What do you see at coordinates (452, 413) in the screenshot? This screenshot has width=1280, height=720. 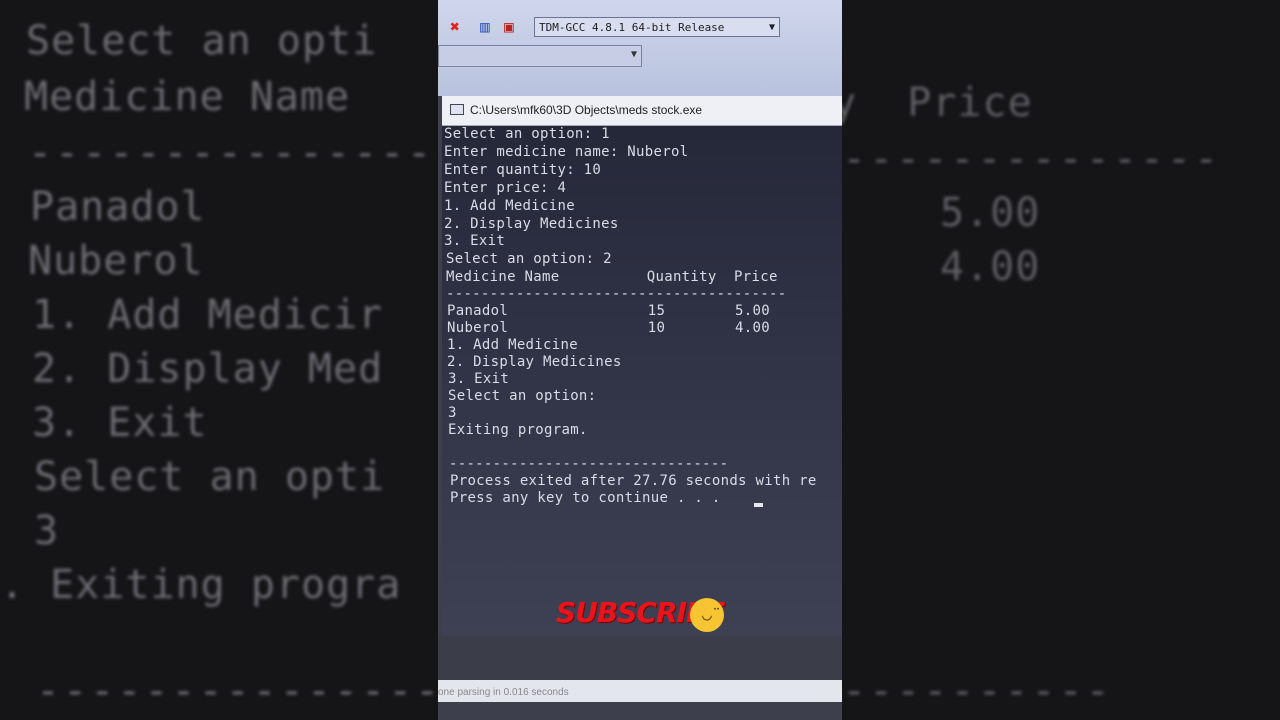 I see `console-line: 3` at bounding box center [452, 413].